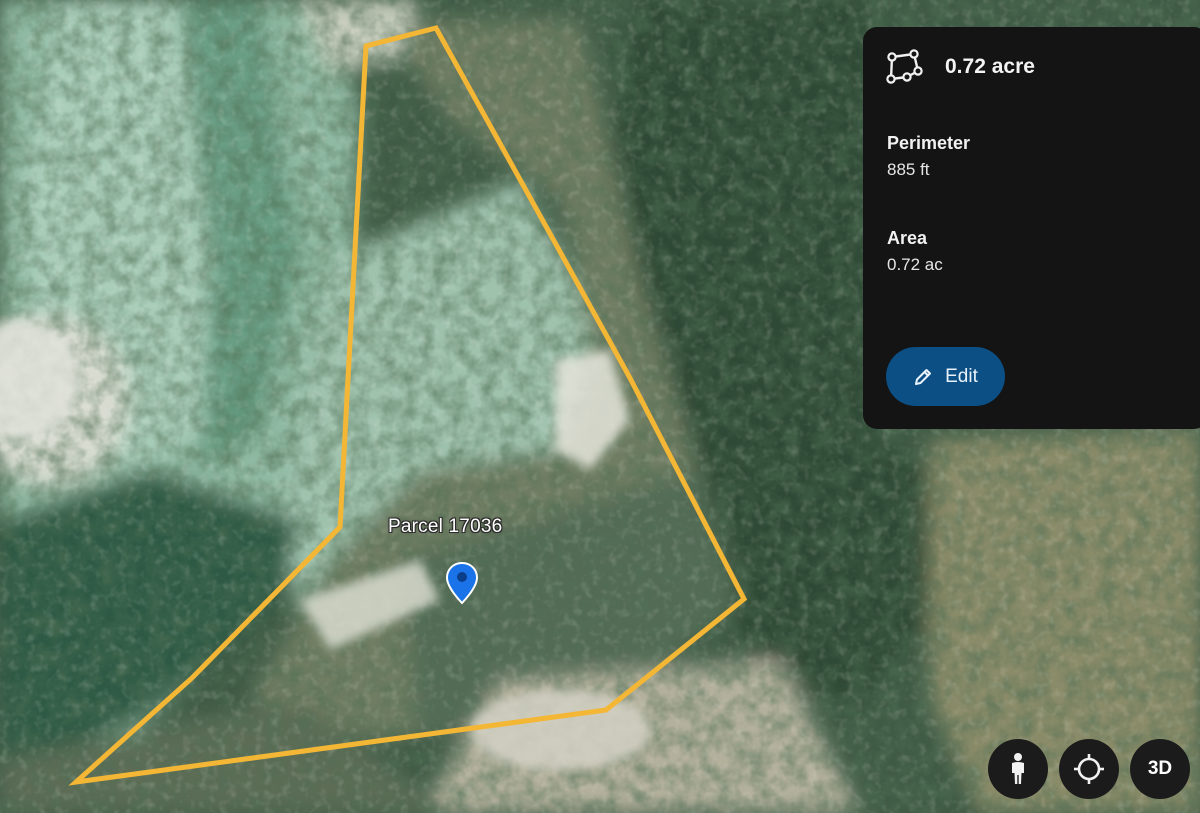  What do you see at coordinates (908, 169) in the screenshot?
I see `perimeter-value: 885 ft` at bounding box center [908, 169].